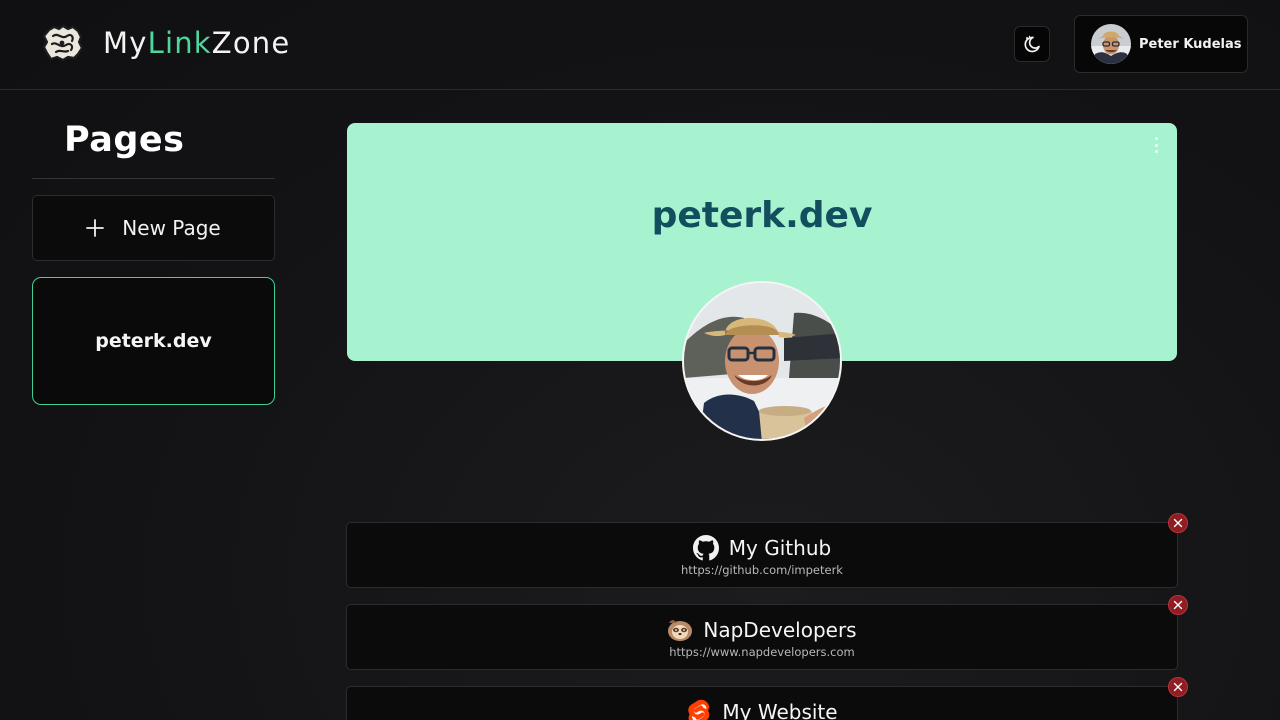  What do you see at coordinates (1156, 145) in the screenshot?
I see `more-options-icon` at bounding box center [1156, 145].